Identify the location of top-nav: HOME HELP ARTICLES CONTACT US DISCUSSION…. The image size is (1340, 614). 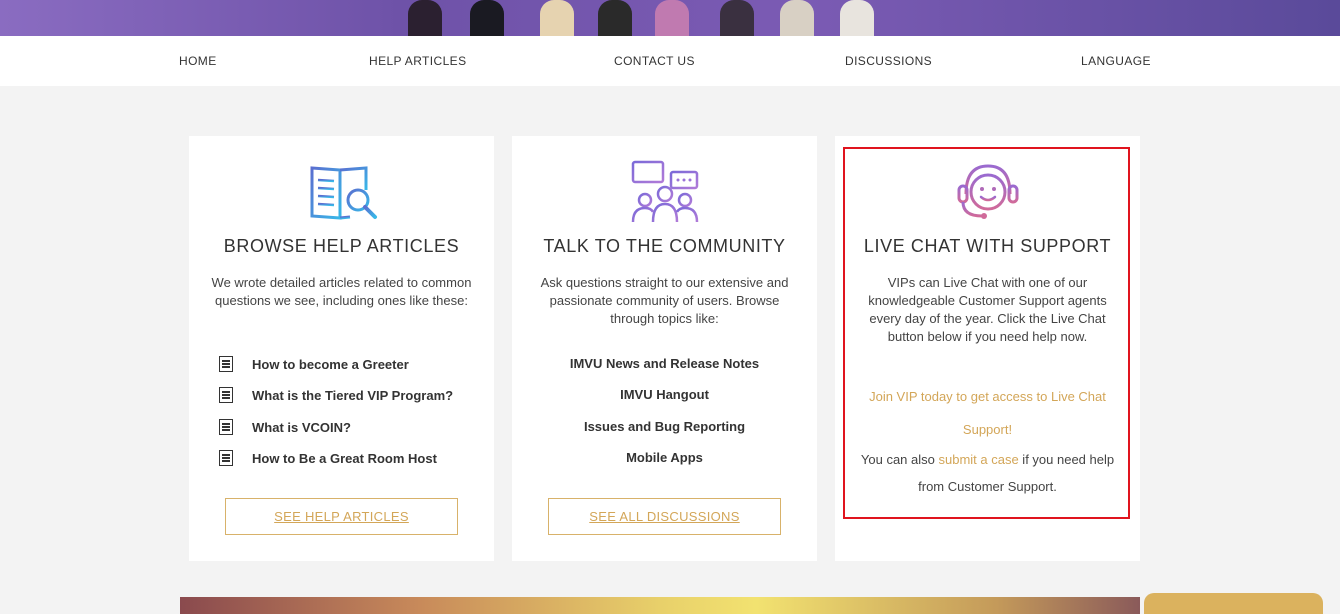
(670, 61).